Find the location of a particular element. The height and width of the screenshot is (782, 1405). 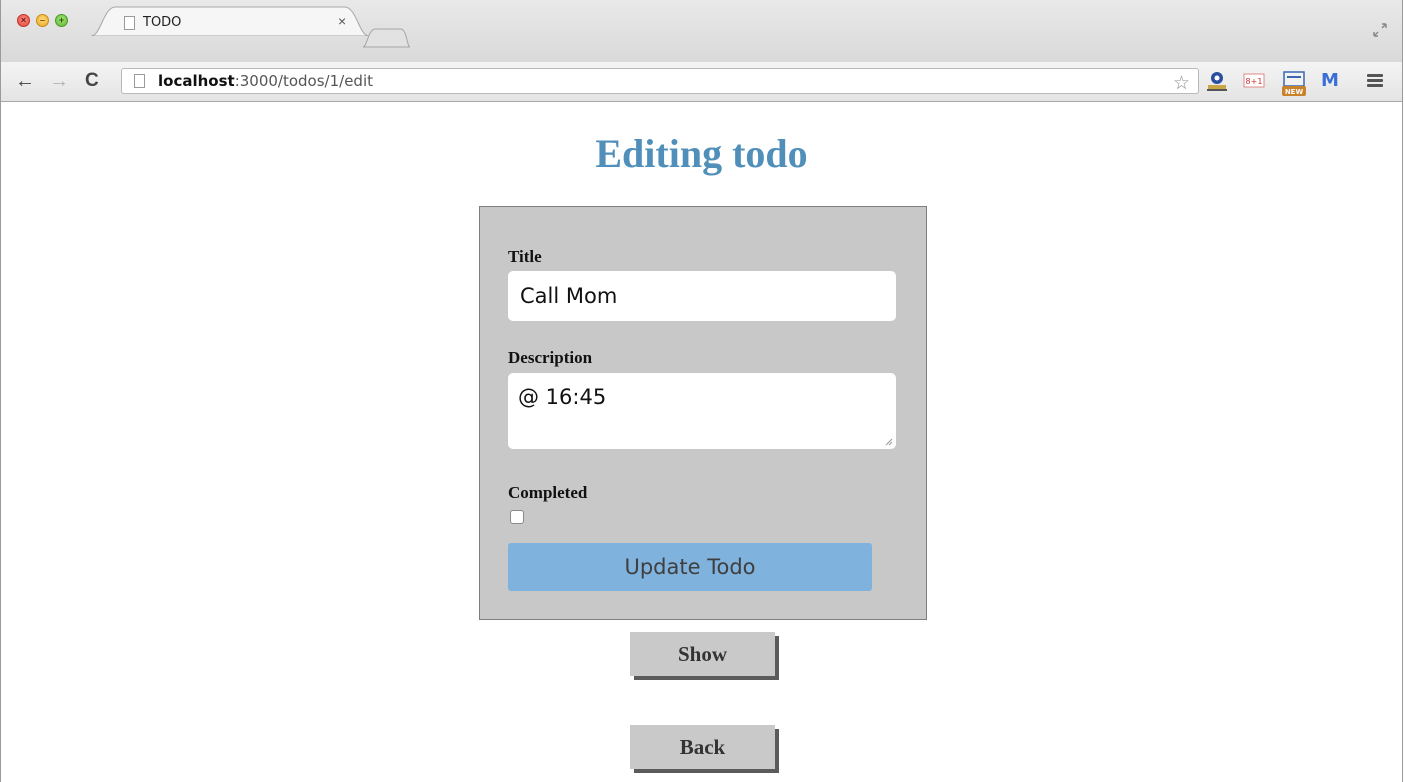

show-link: Show is located at coordinates (702, 654).